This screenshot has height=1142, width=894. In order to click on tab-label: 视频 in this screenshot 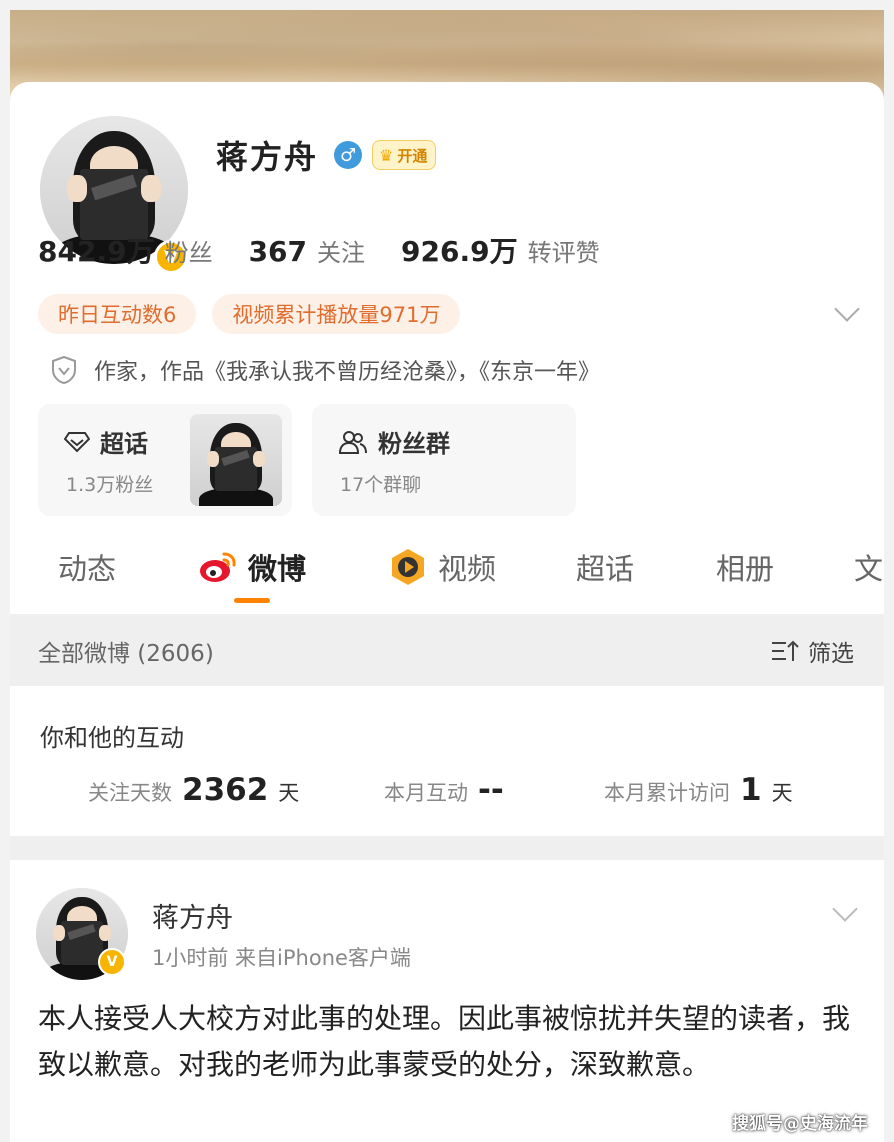, I will do `click(467, 569)`.